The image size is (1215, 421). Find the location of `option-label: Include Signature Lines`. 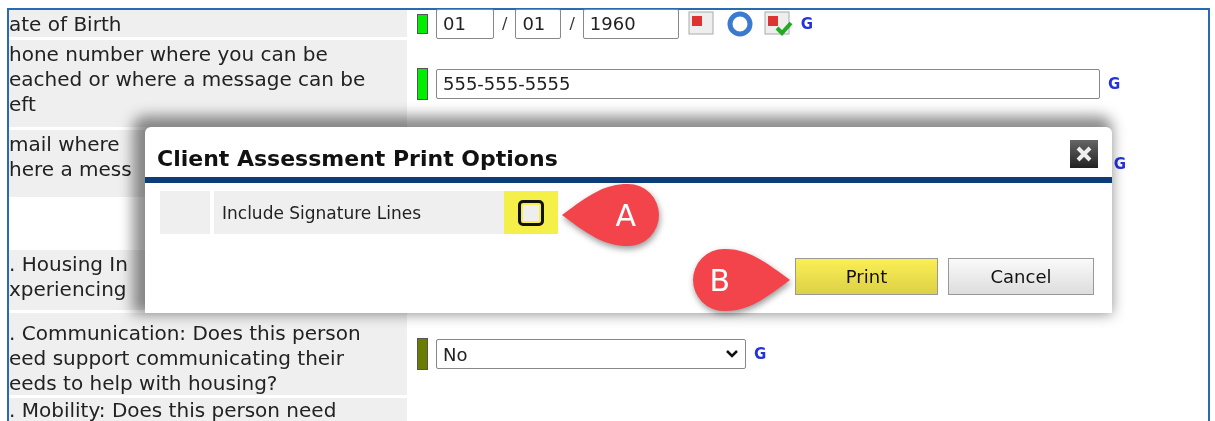

option-label: Include Signature Lines is located at coordinates (359, 212).